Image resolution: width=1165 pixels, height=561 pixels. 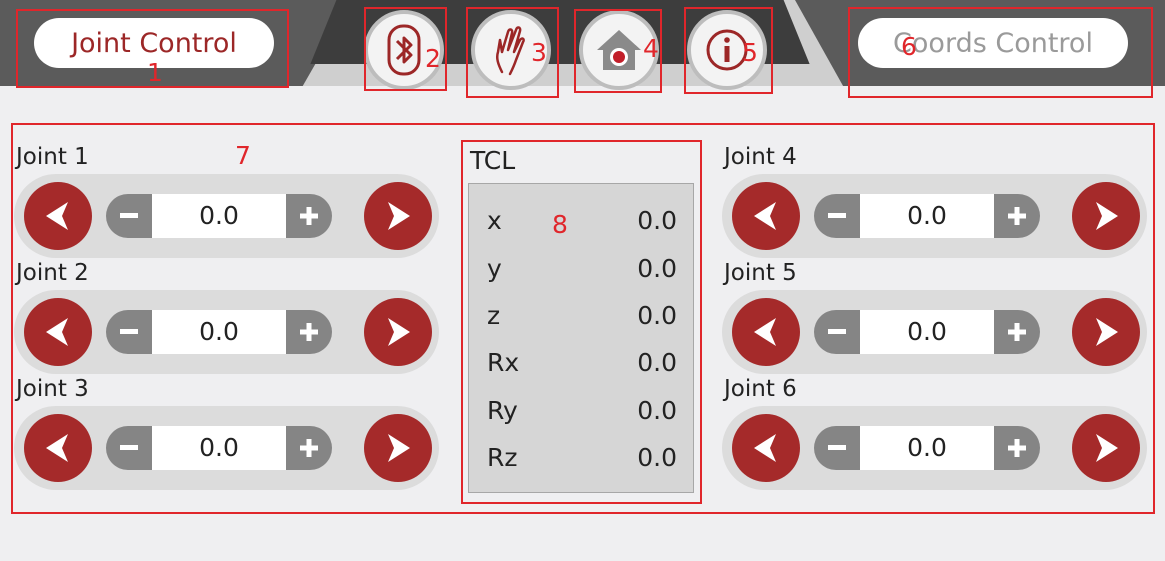 I want to click on joint-1-value-field: 0.0, so click(x=219, y=216).